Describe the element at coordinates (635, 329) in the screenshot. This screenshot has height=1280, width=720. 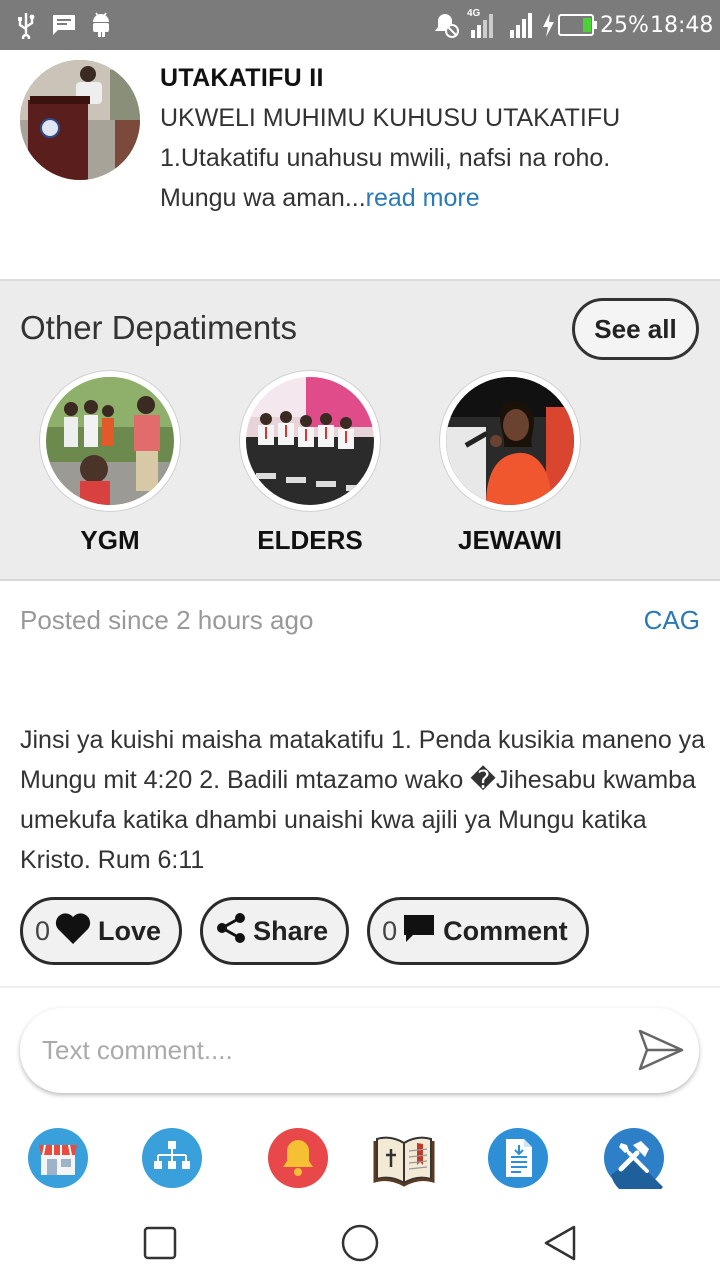
I see `see-all-button: See all` at that location.